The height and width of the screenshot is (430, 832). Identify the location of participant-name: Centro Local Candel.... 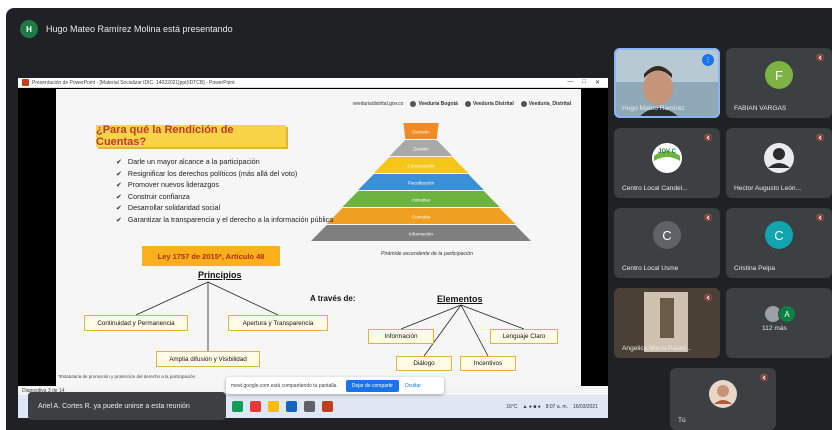
(655, 188).